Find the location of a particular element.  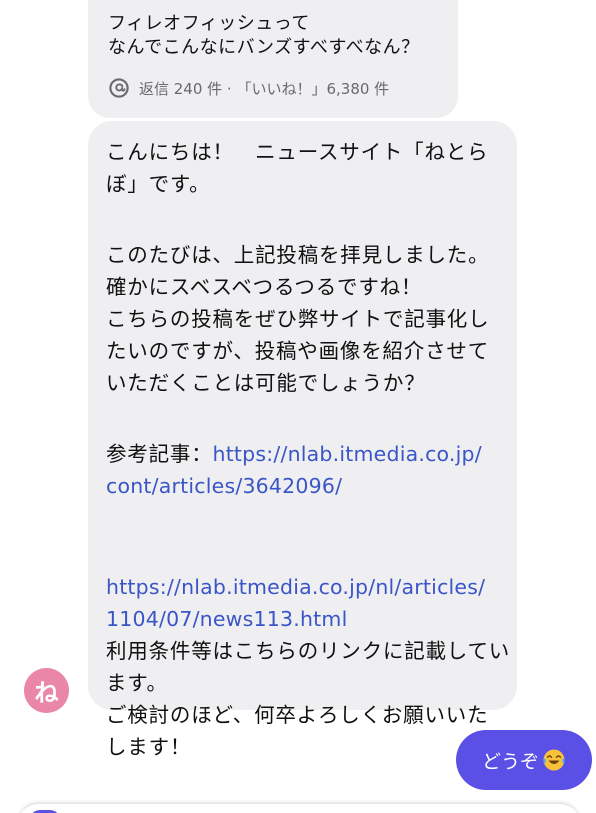

terms-link-line-continued: 1104/07/news113.html is located at coordinates (306, 619).